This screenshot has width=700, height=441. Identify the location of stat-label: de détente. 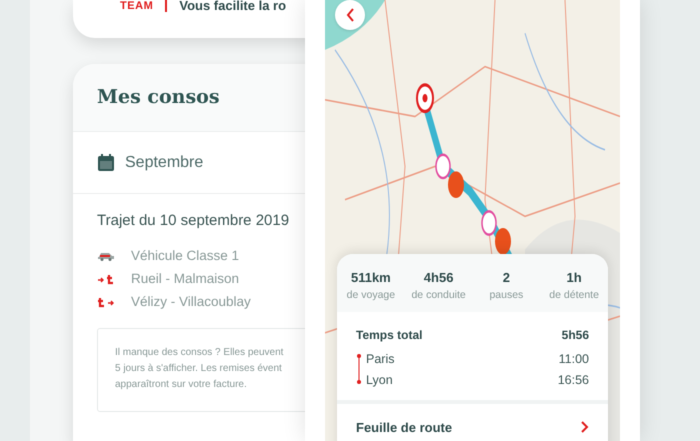
(574, 295).